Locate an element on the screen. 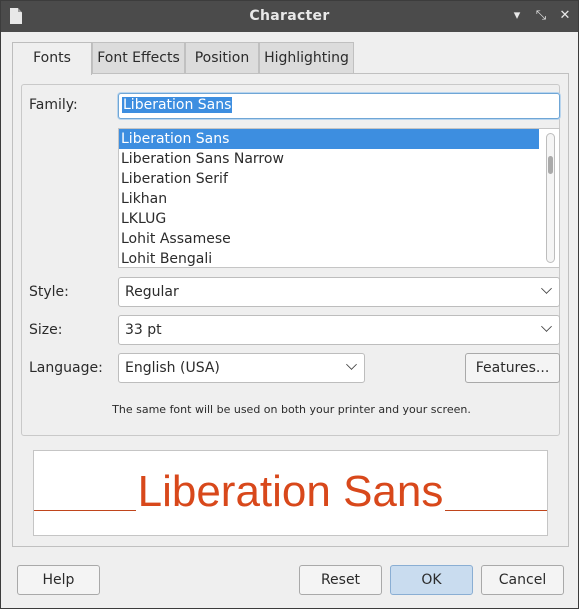 This screenshot has height=609, width=579. window-title: Character is located at coordinates (289, 16).